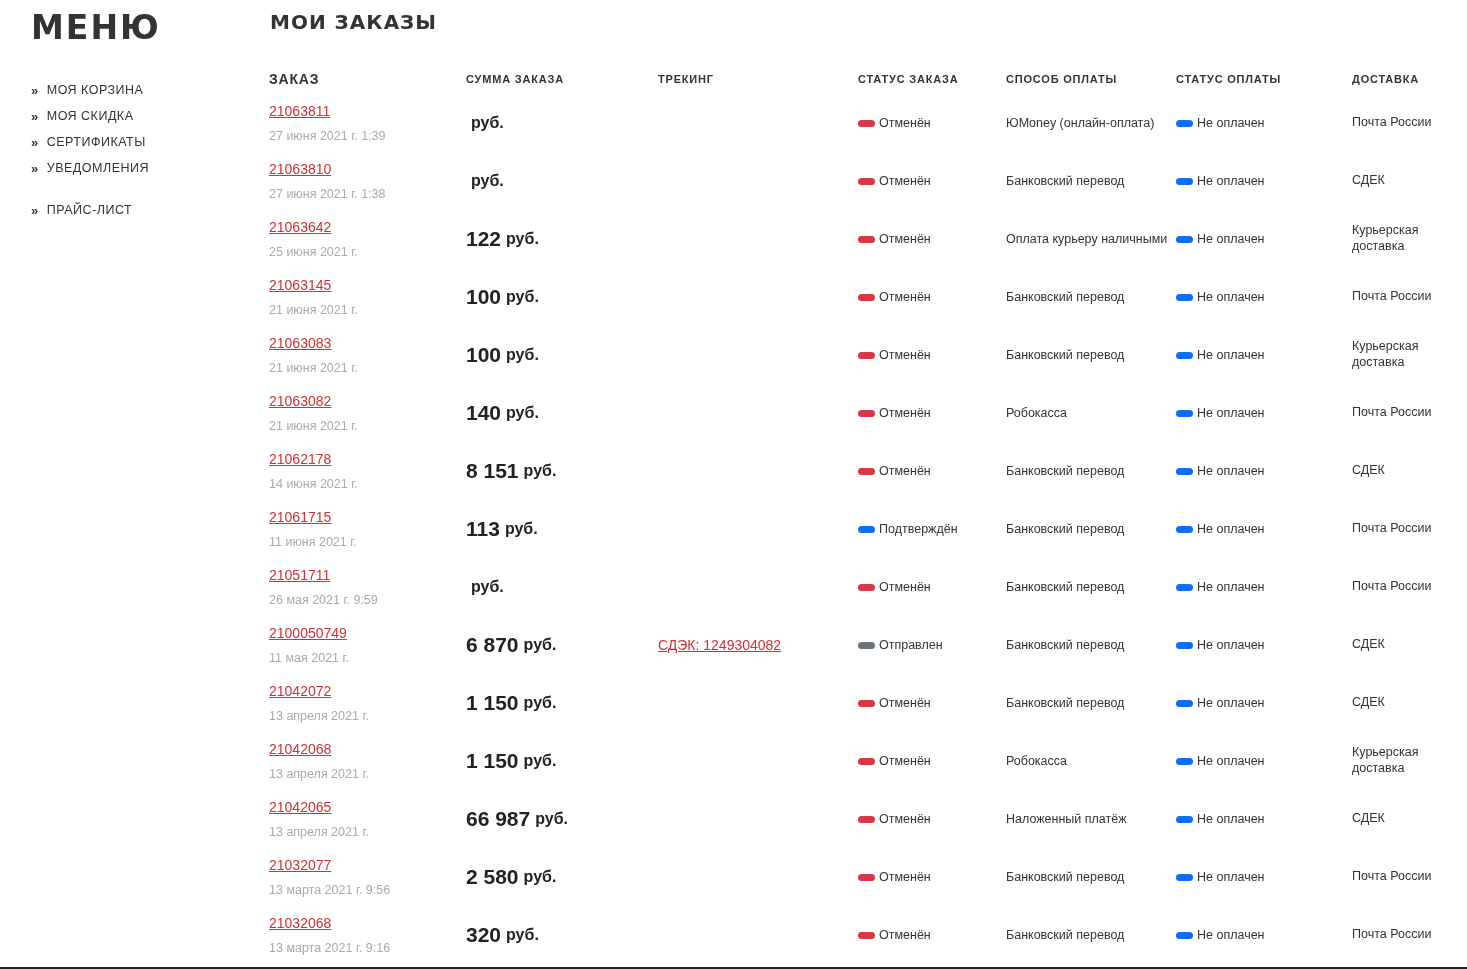  I want to click on order-link: 21063811, so click(300, 111).